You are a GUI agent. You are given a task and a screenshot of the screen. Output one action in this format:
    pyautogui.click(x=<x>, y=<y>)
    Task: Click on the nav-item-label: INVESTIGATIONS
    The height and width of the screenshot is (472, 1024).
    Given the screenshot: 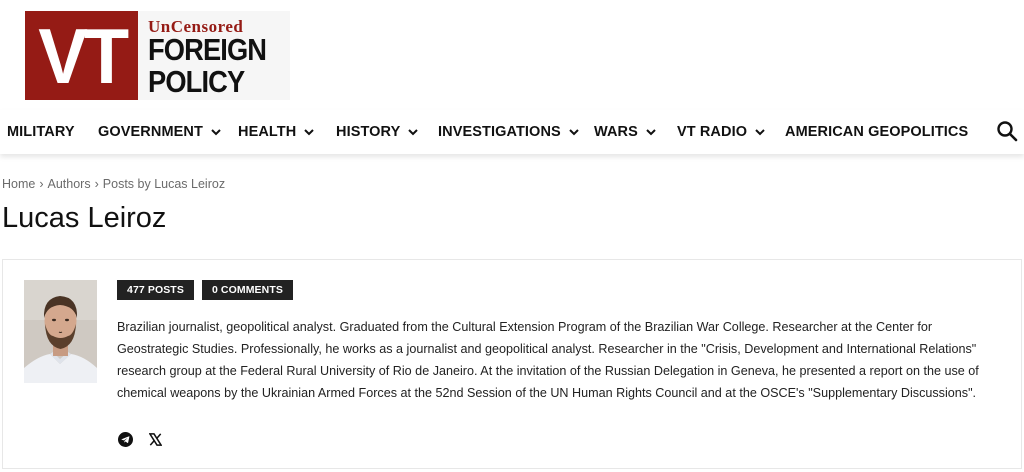 What is the action you would take?
    pyautogui.click(x=499, y=132)
    